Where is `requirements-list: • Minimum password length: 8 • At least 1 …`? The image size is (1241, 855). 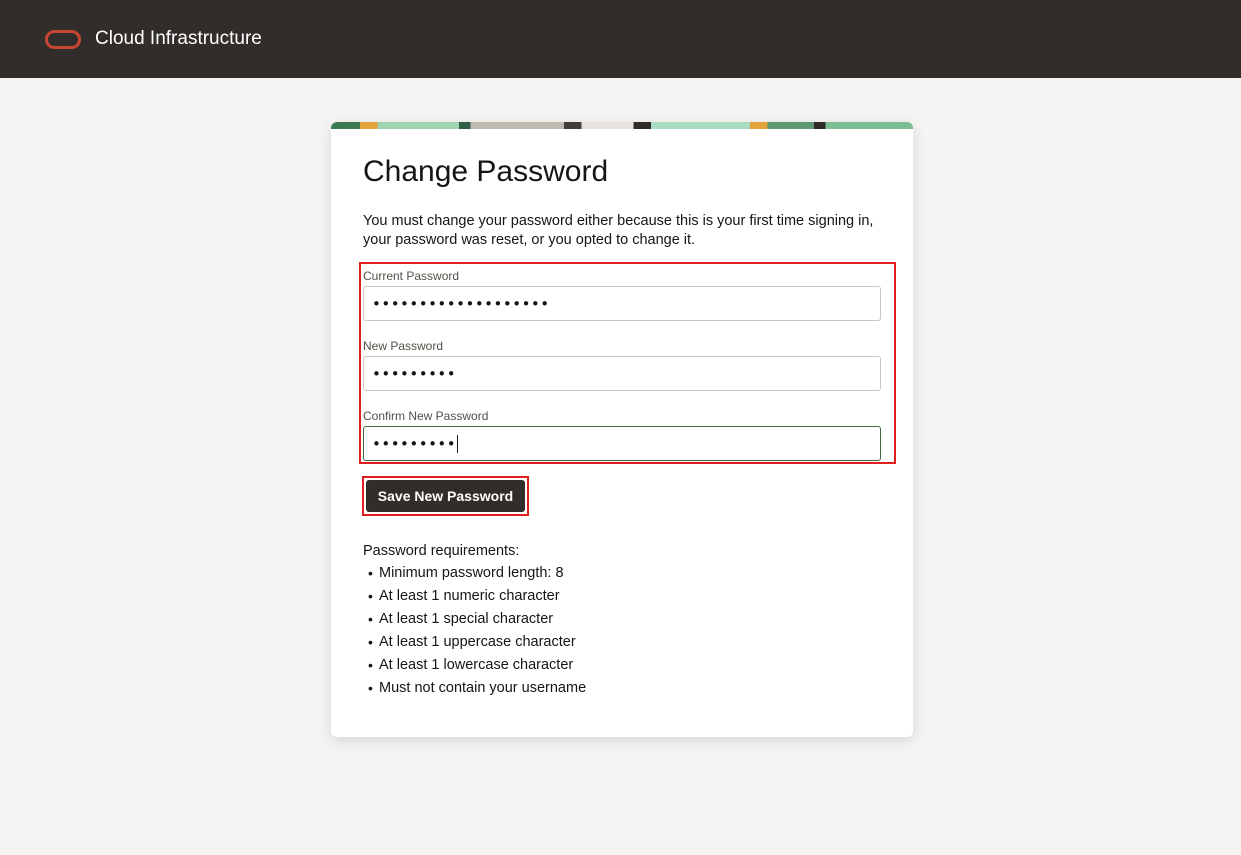 requirements-list: • Minimum password length: 8 • At least 1 … is located at coordinates (474, 633).